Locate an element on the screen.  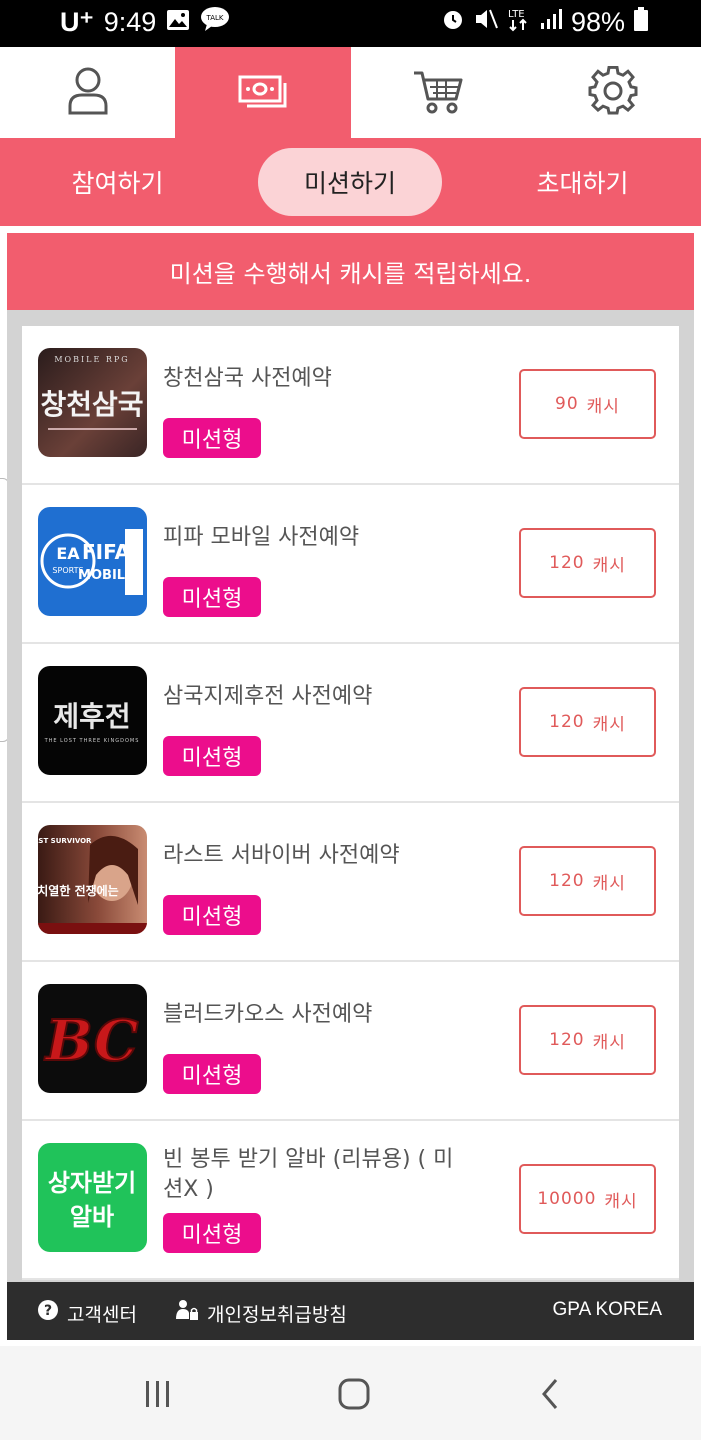
subtab-join: 참여하기 is located at coordinates (117, 182).